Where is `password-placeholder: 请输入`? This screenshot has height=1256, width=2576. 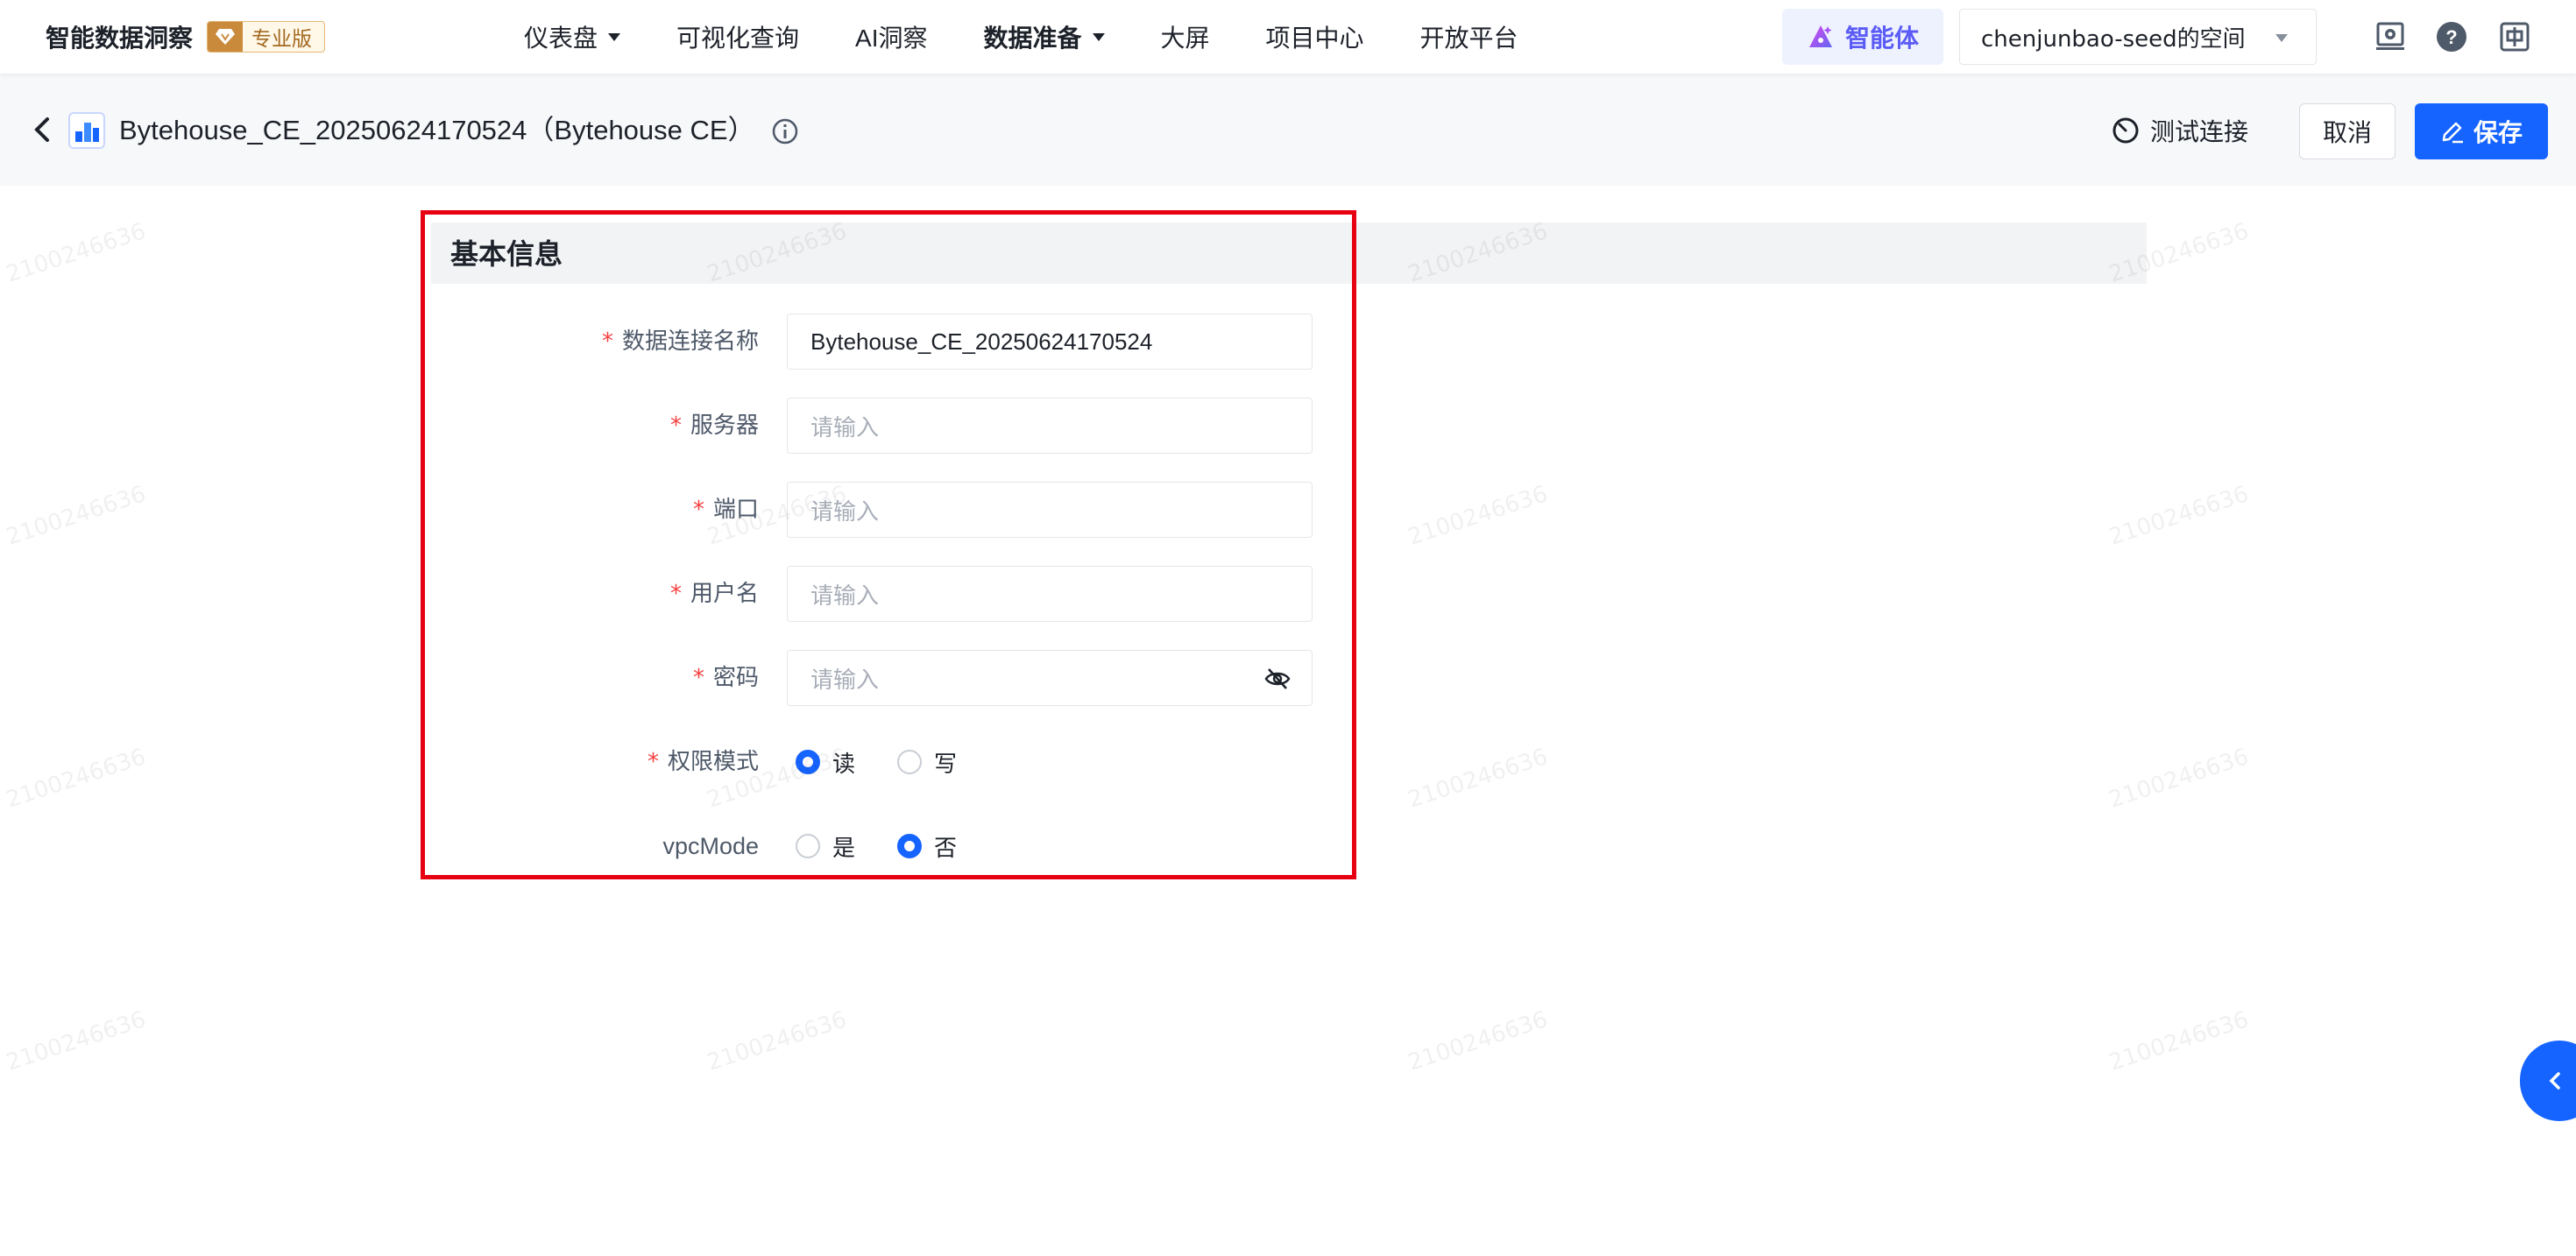
password-placeholder: 请输入 is located at coordinates (845, 680).